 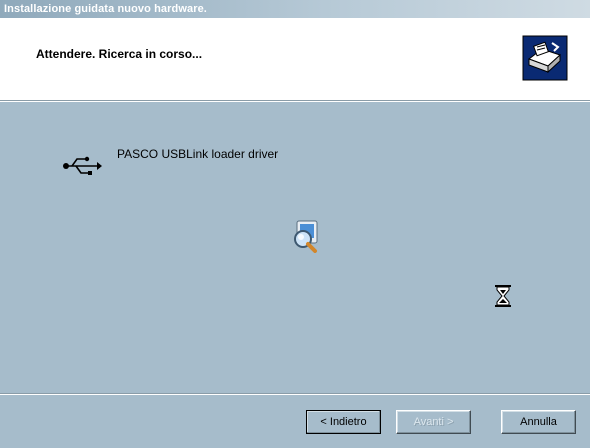 I want to click on cancel-button: Annulla, so click(x=538, y=422).